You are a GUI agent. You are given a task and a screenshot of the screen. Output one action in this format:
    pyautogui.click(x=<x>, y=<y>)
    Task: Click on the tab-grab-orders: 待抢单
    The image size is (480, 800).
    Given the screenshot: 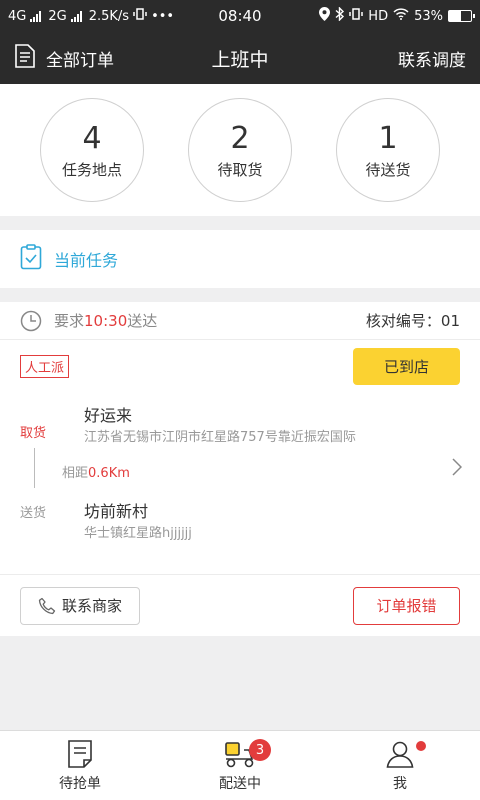 What is the action you would take?
    pyautogui.click(x=80, y=765)
    